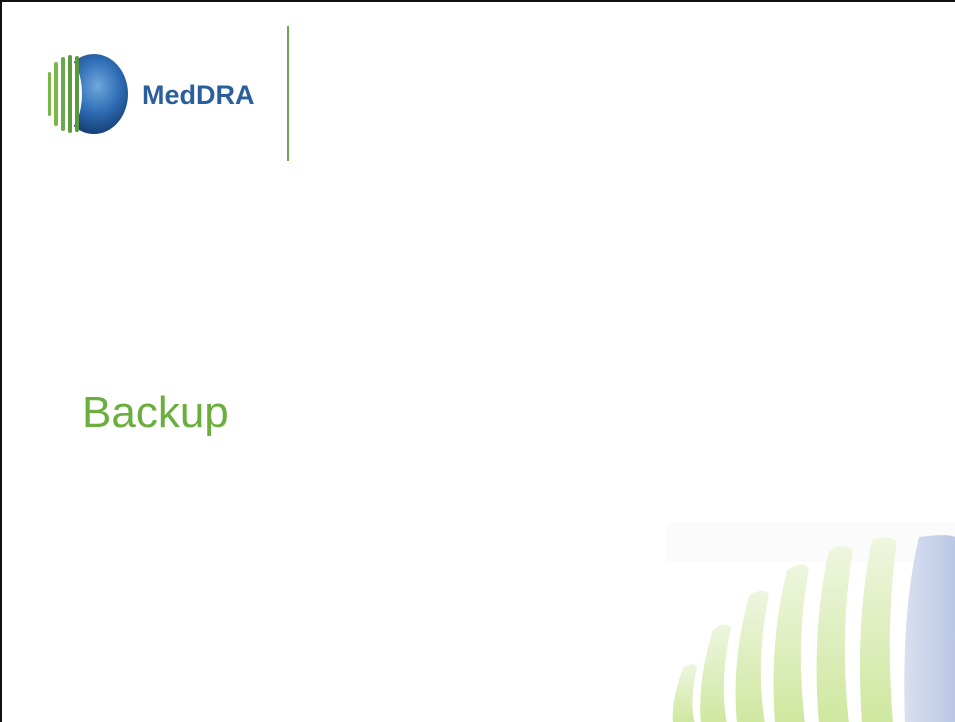 Image resolution: width=955 pixels, height=722 pixels. I want to click on meddra-logo: MedDRA, so click(164, 97).